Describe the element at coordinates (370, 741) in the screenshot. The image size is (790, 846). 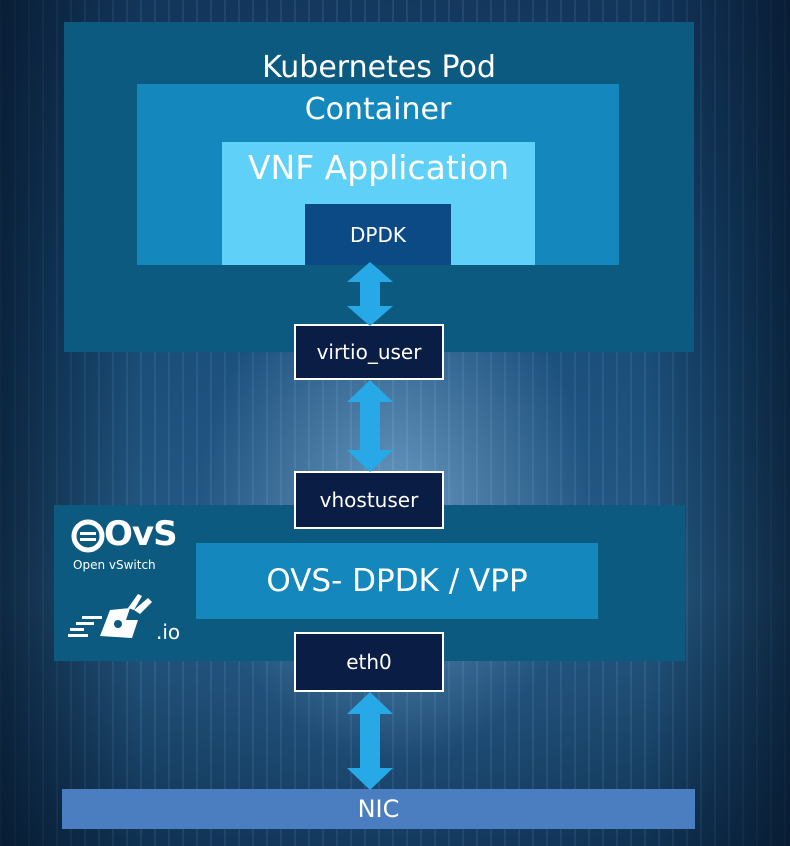
I see `eth0-nic-arrow` at that location.